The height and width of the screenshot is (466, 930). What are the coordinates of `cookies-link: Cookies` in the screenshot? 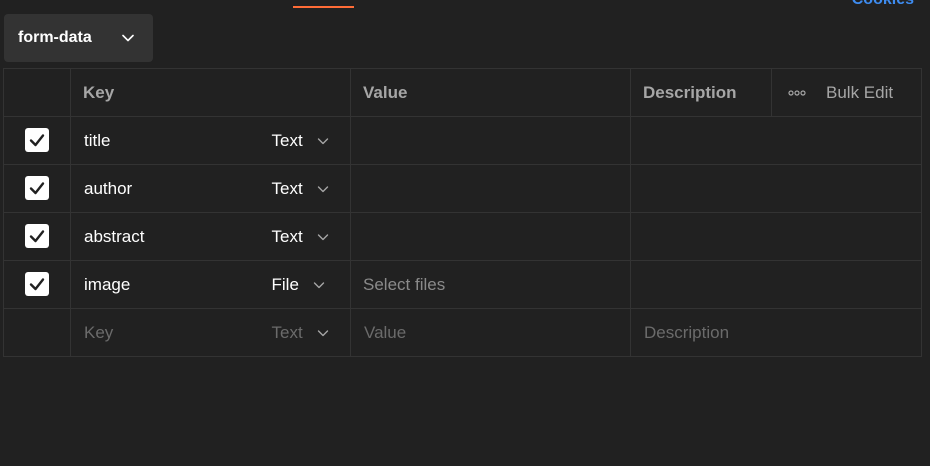 It's located at (883, 4).